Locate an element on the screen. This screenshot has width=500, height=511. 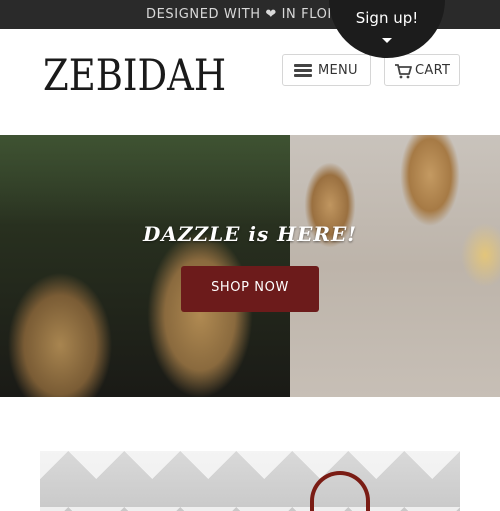
signup-label: Sign up! is located at coordinates (387, 18).